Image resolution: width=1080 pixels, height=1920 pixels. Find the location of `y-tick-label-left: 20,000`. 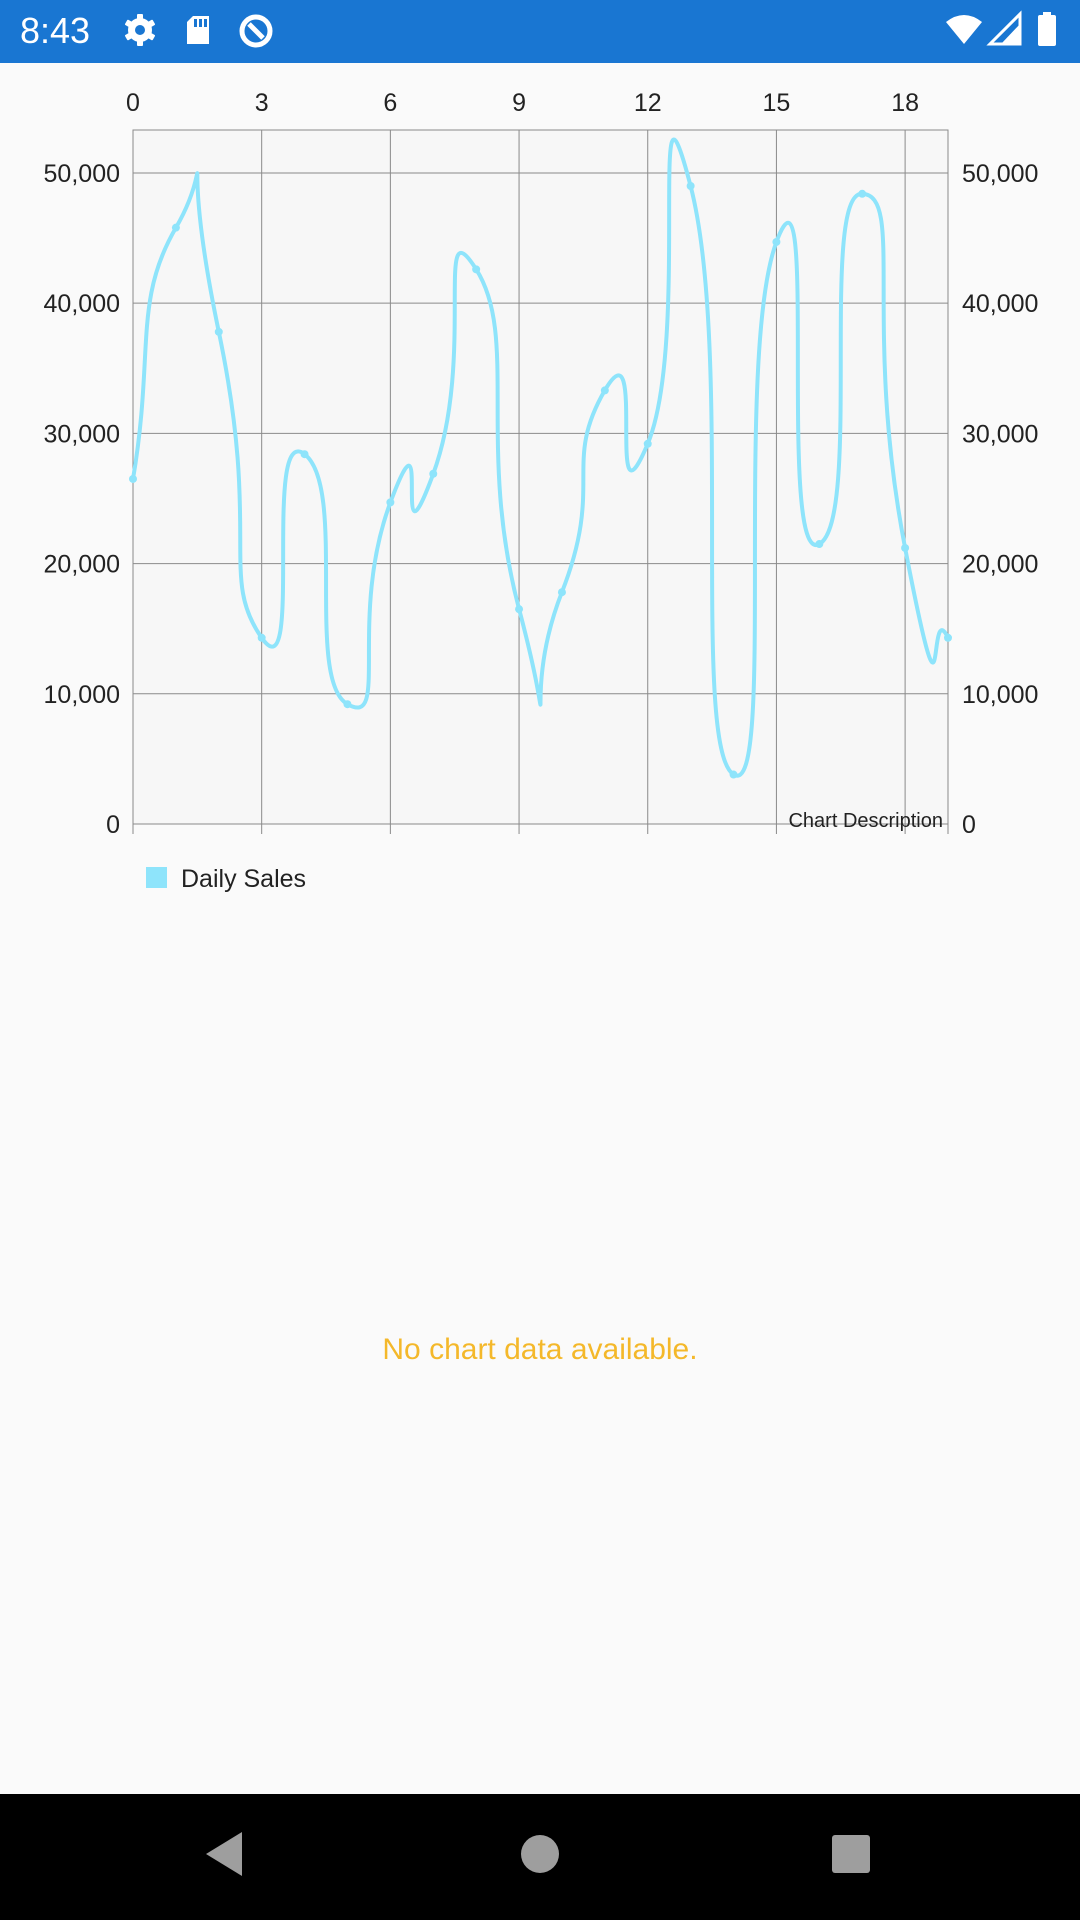

y-tick-label-left: 20,000 is located at coordinates (82, 565).